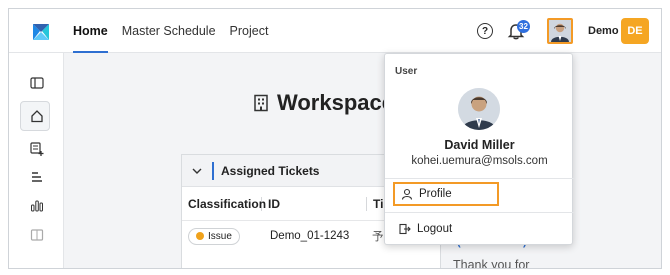 This screenshot has width=670, height=275. Describe the element at coordinates (406, 71) in the screenshot. I see `menu-section-label: User` at that location.